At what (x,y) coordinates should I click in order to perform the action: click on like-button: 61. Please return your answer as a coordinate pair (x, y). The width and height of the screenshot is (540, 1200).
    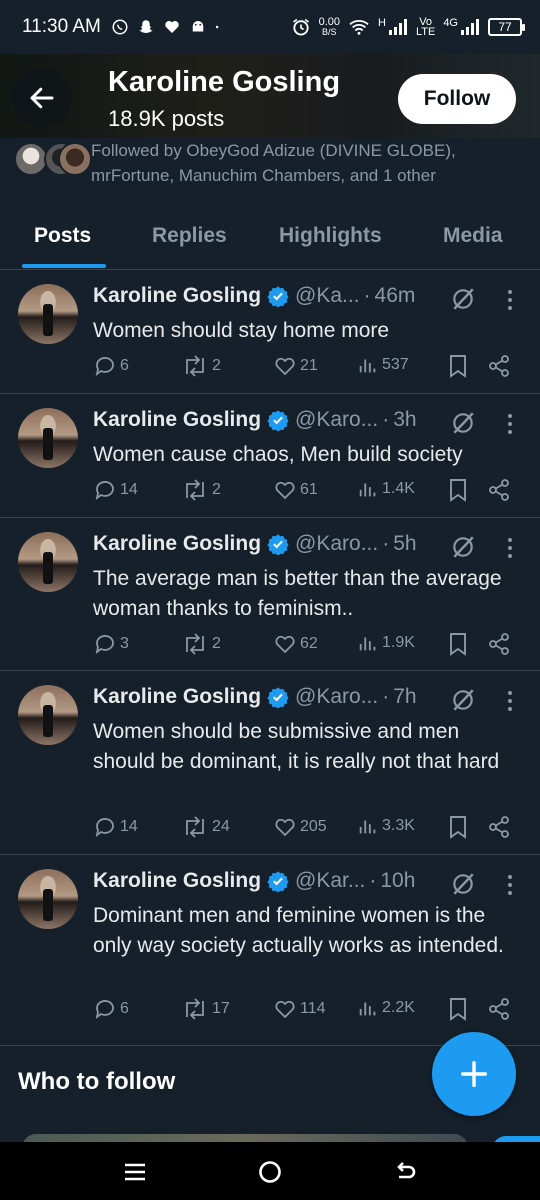
    Looking at the image, I should click on (295, 490).